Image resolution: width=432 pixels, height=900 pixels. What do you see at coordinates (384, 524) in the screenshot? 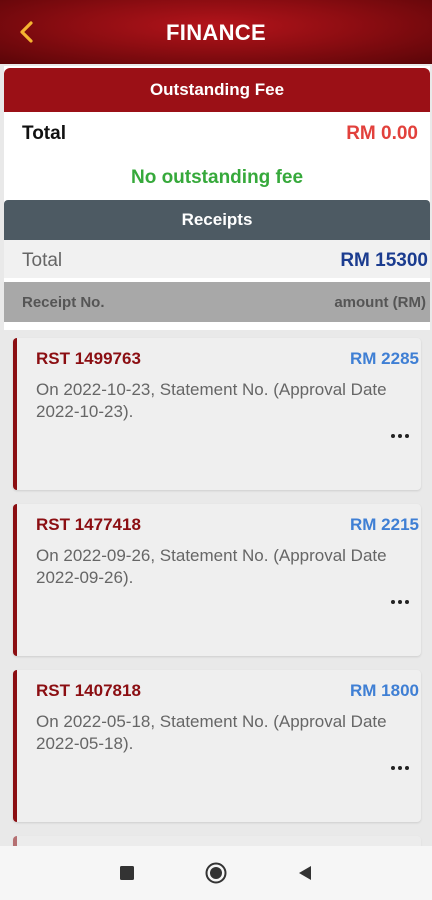
I see `receipt-amount: RM 2215` at bounding box center [384, 524].